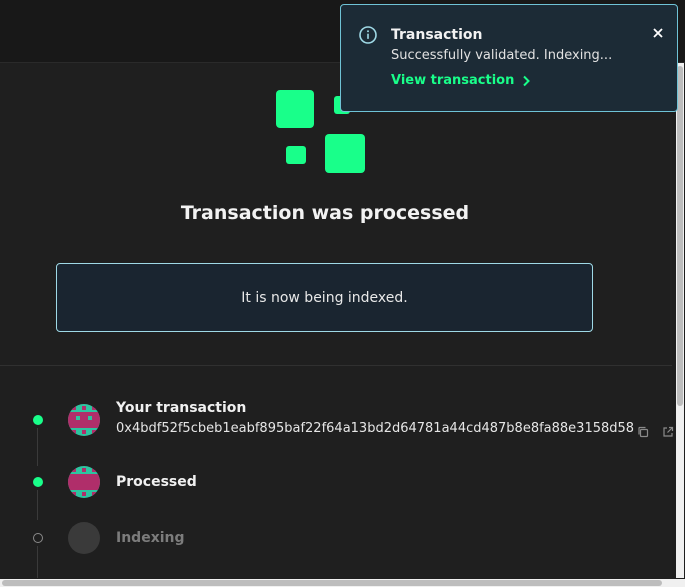 This screenshot has height=587, width=685. Describe the element at coordinates (150, 538) in the screenshot. I see `step-title-indexing: Indexing` at that location.